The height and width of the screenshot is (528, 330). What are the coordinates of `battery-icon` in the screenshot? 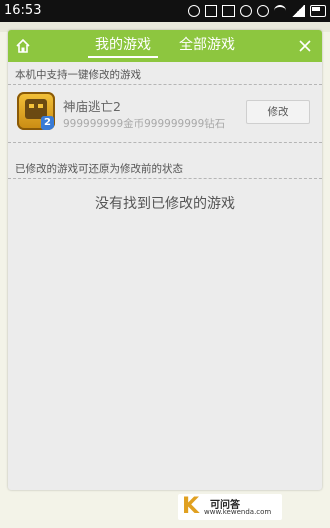 It's located at (318, 11).